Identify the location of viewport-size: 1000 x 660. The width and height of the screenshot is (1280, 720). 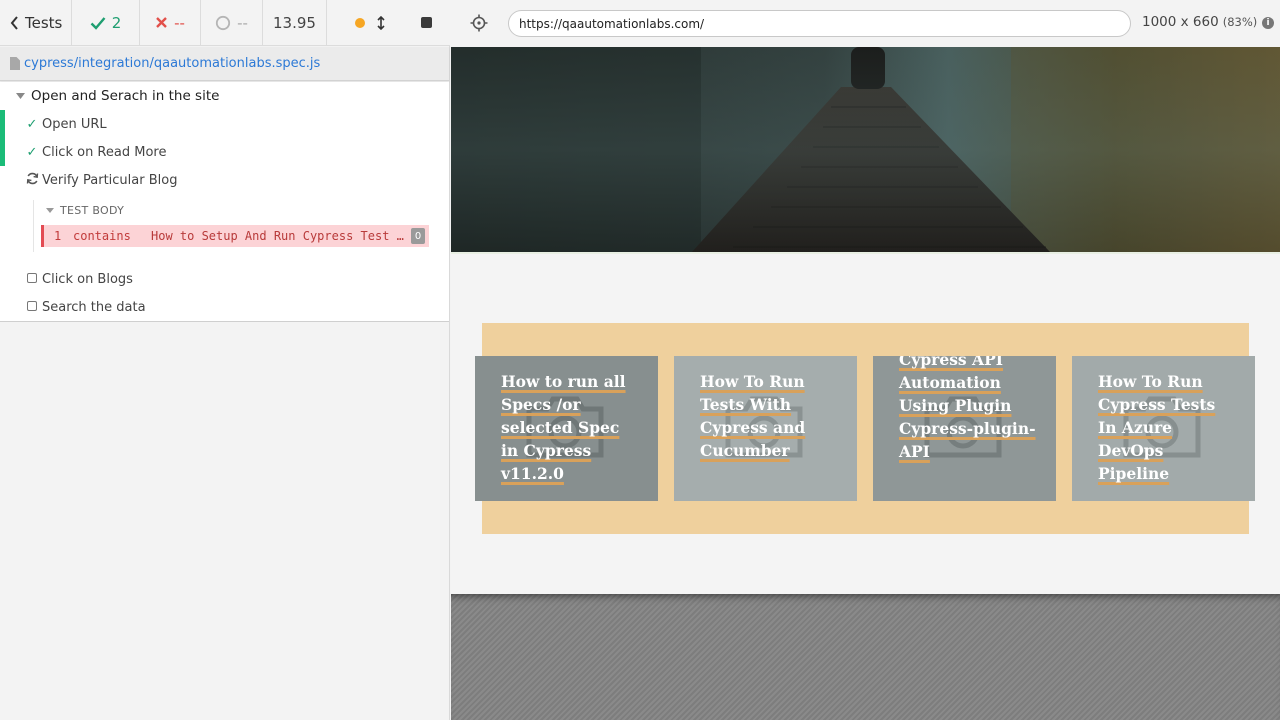
(1180, 22).